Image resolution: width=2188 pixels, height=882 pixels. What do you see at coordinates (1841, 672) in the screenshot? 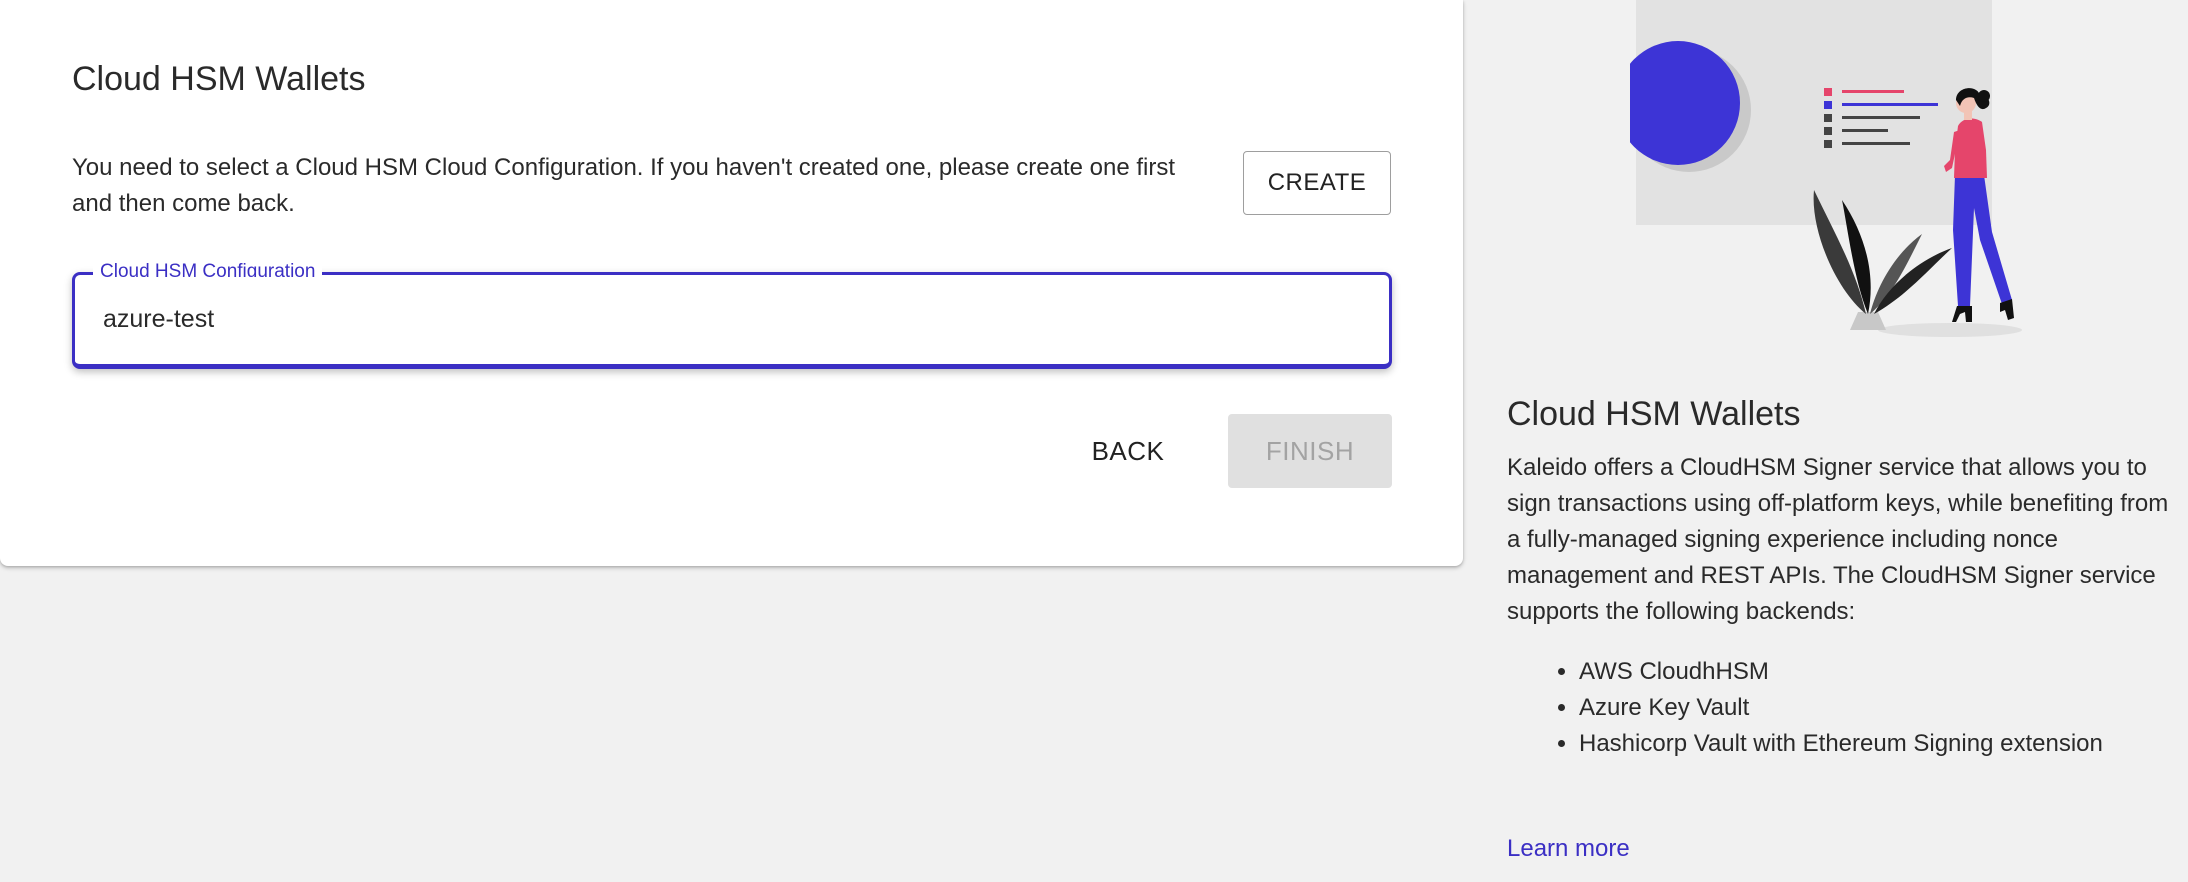
I see `list-item: AWS CloudhHSM` at bounding box center [1841, 672].